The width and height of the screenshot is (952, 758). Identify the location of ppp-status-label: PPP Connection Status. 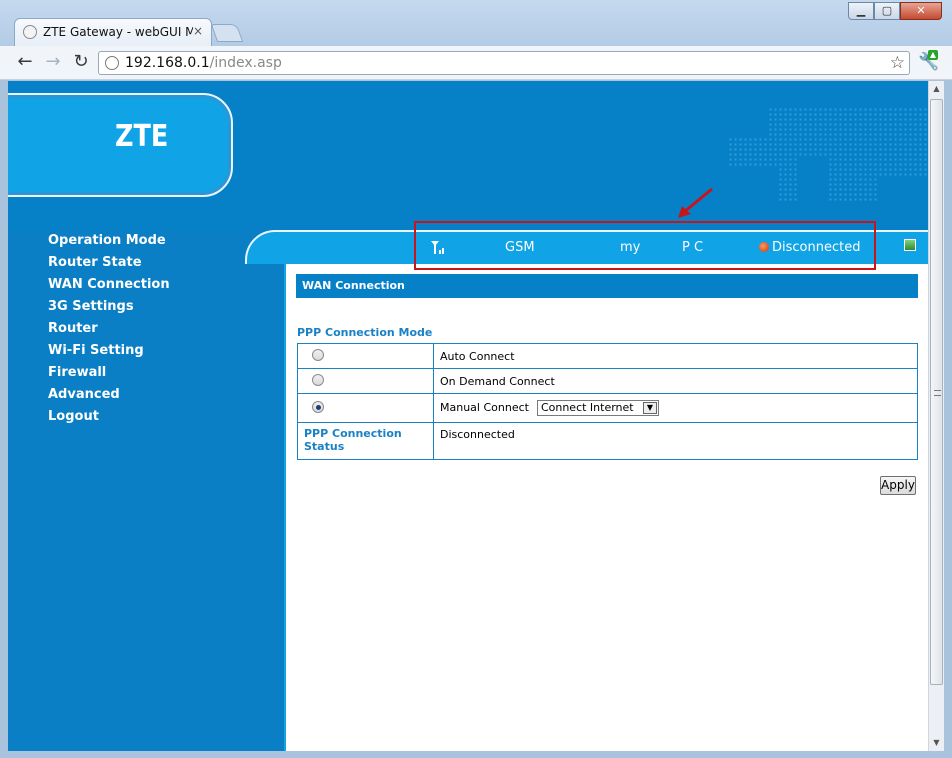
(365, 441).